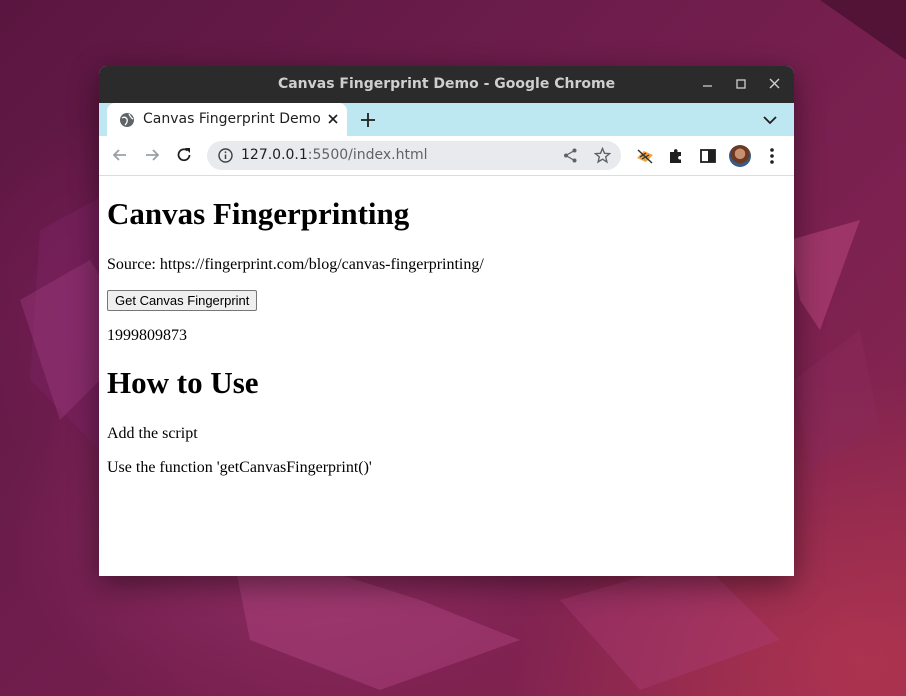  I want to click on info-icon, so click(225, 155).